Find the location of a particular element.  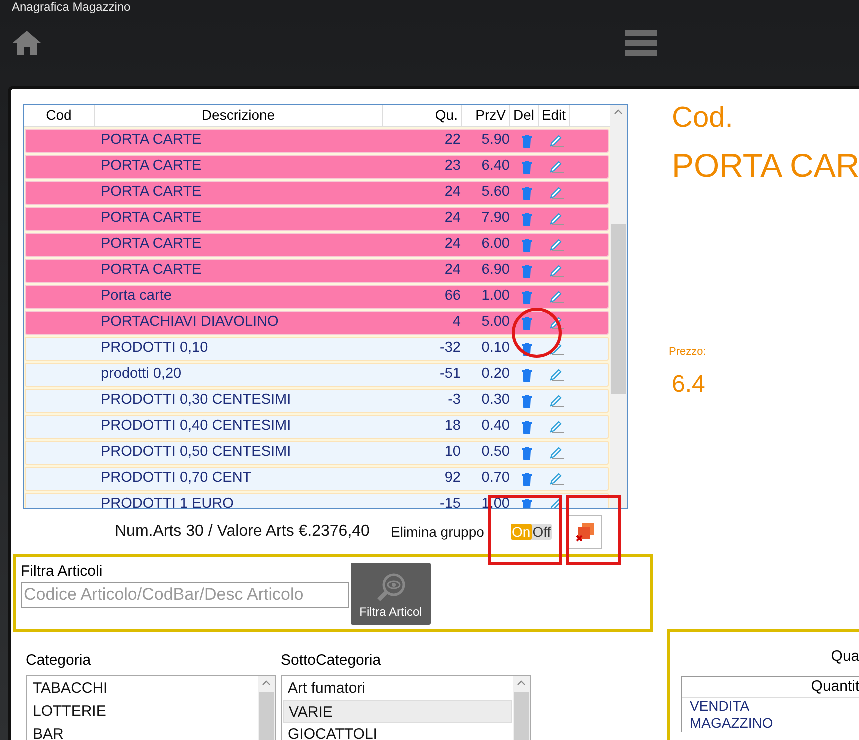

column-header: Cod is located at coordinates (59, 115).